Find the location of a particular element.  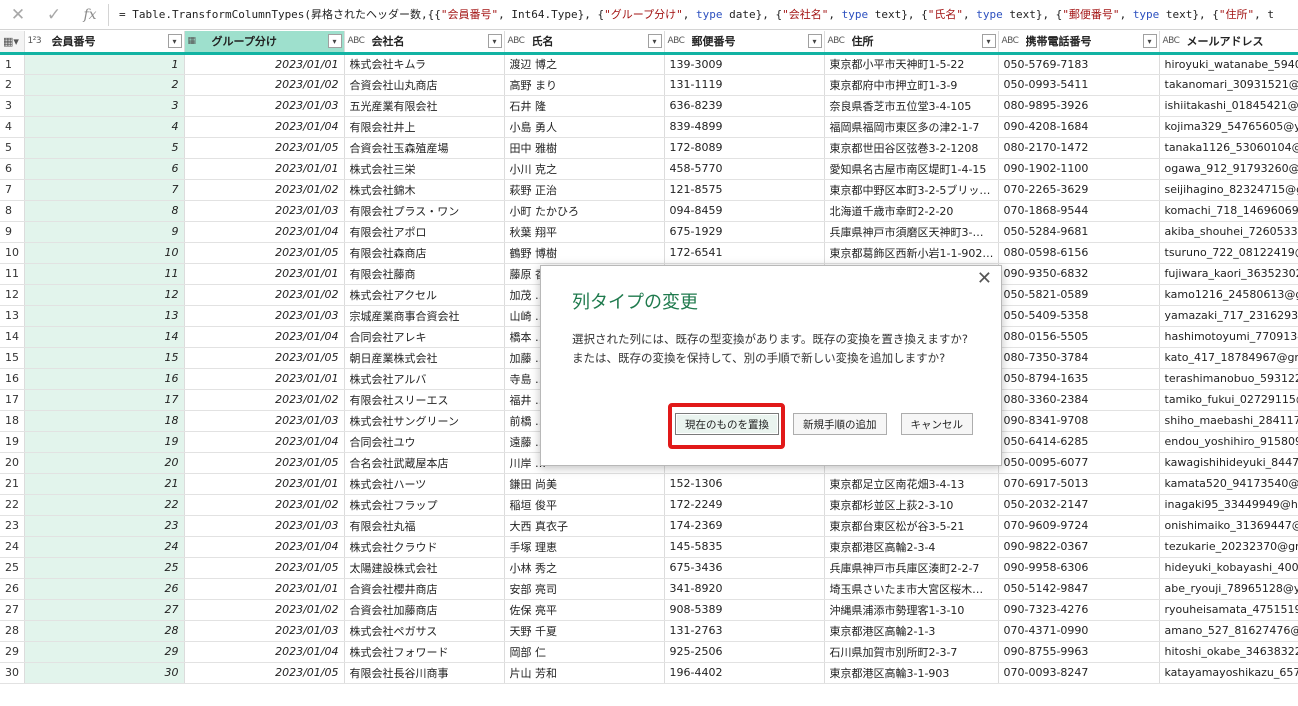

fx-button: fx is located at coordinates (90, 15).